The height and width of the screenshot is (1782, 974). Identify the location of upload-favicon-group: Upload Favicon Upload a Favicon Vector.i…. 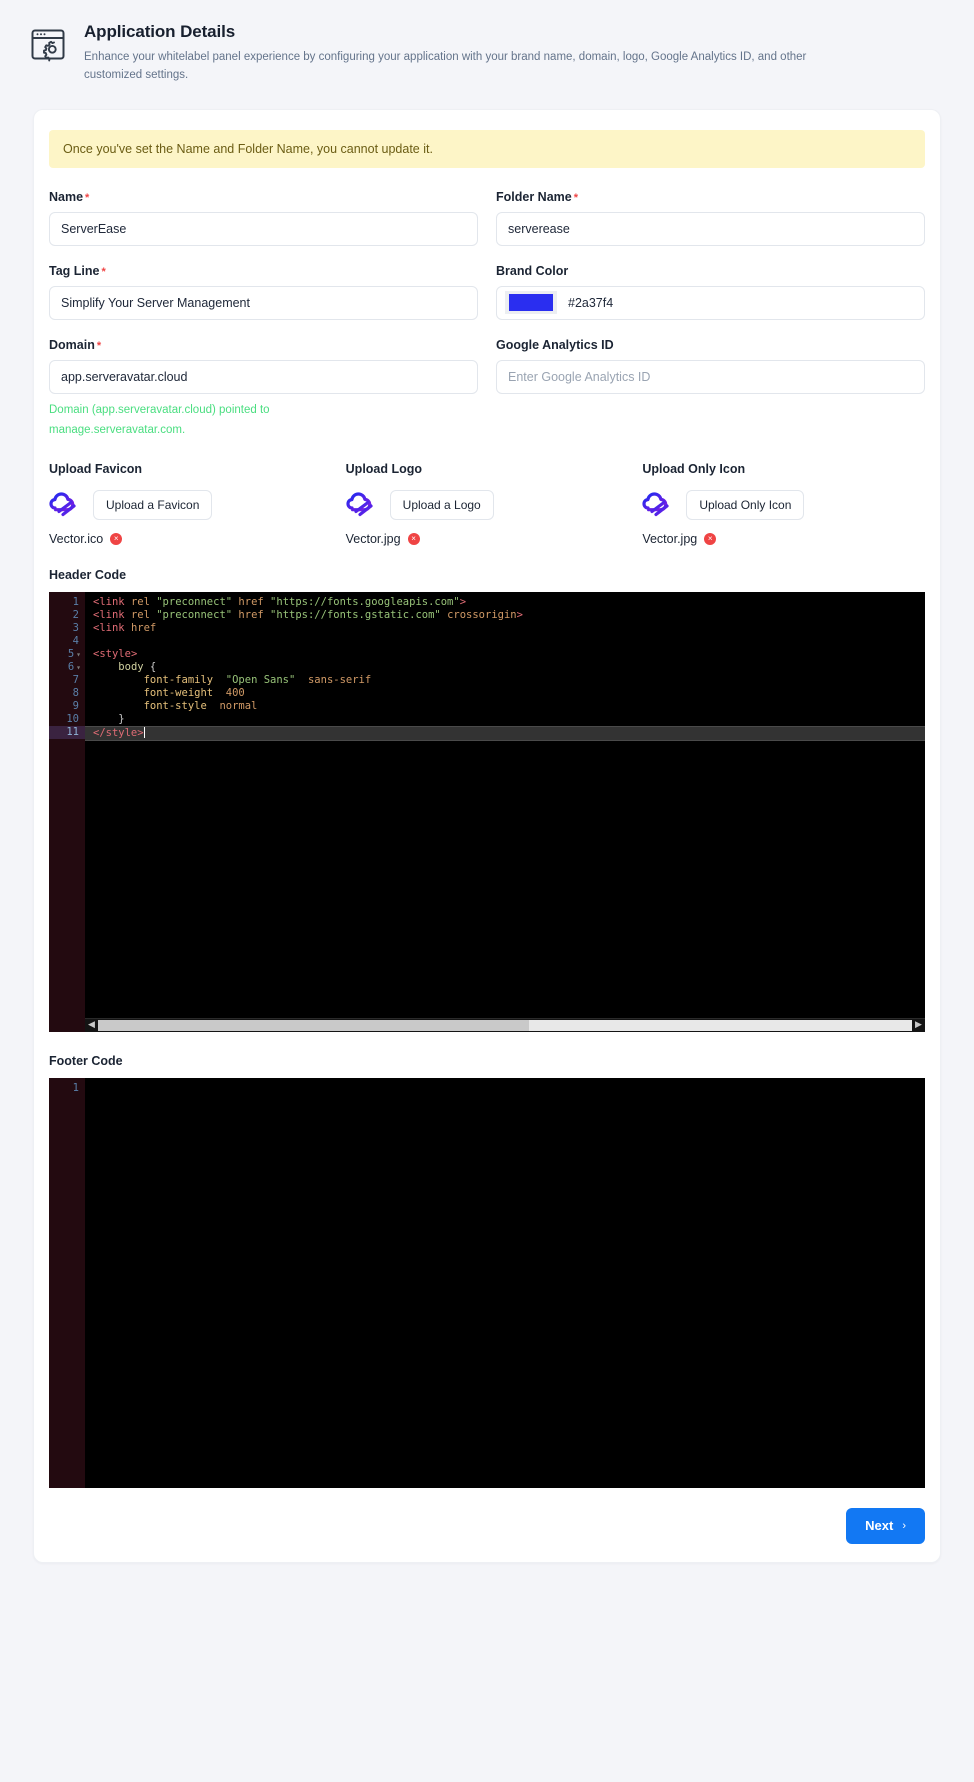
(190, 504).